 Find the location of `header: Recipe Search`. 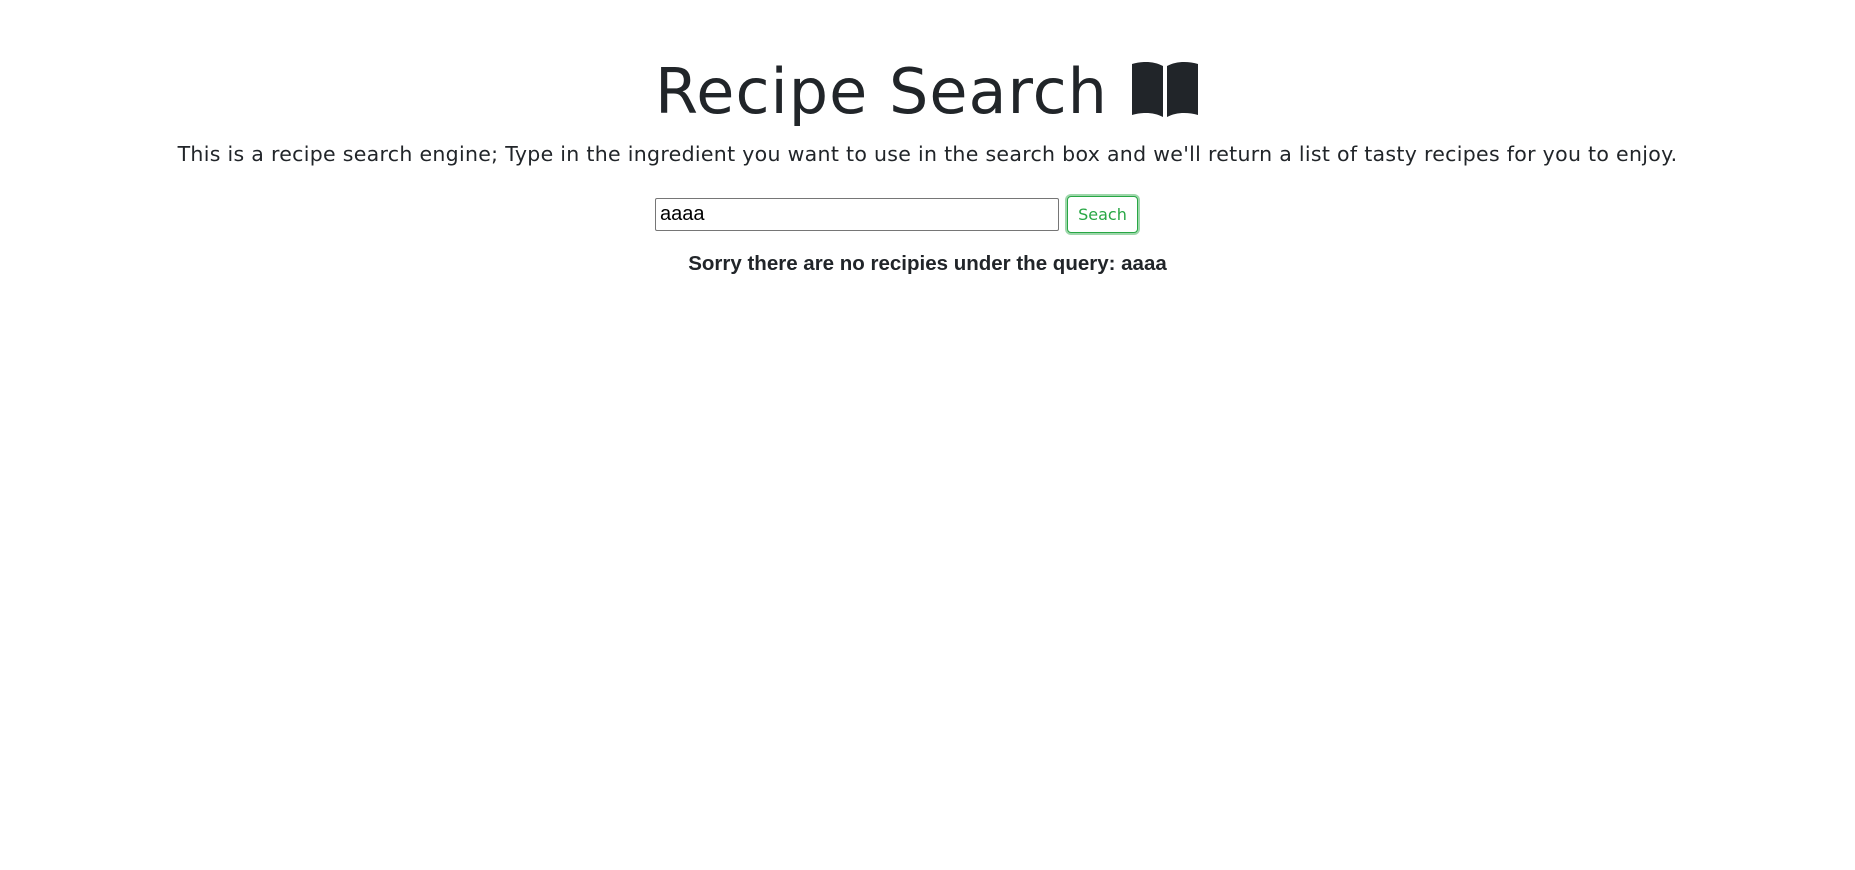

header: Recipe Search is located at coordinates (927, 92).